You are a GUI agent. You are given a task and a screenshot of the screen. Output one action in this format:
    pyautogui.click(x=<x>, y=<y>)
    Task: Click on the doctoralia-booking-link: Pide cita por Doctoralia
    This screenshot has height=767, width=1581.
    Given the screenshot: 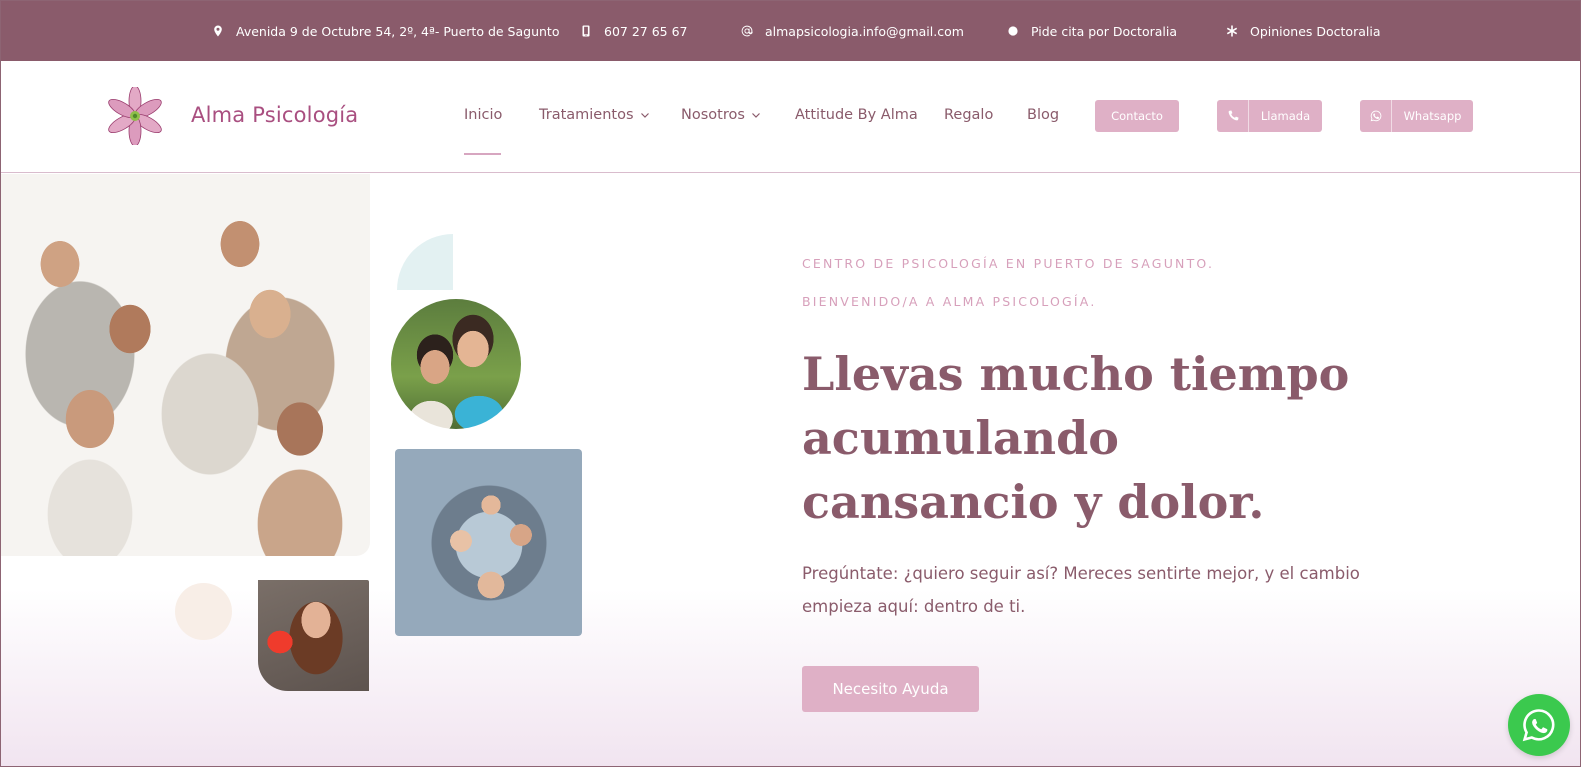 What is the action you would take?
    pyautogui.click(x=1092, y=31)
    